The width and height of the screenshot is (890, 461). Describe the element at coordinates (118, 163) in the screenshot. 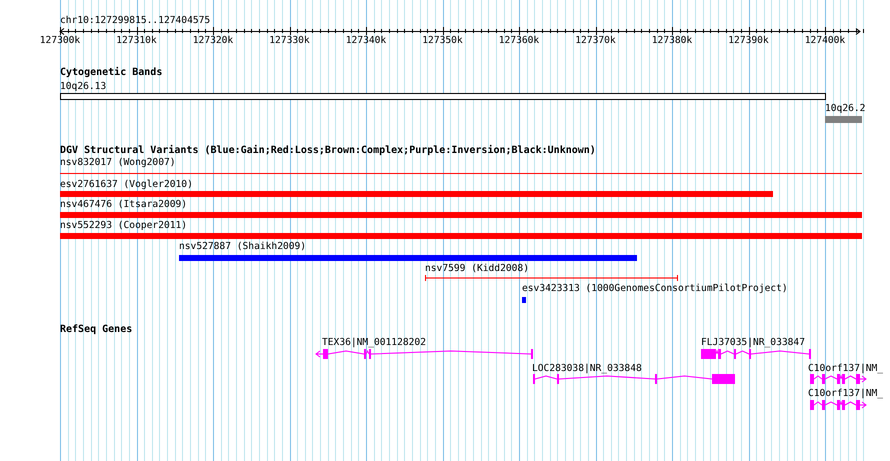

I see `feature-label: nsv832017 (Wong2007)` at that location.